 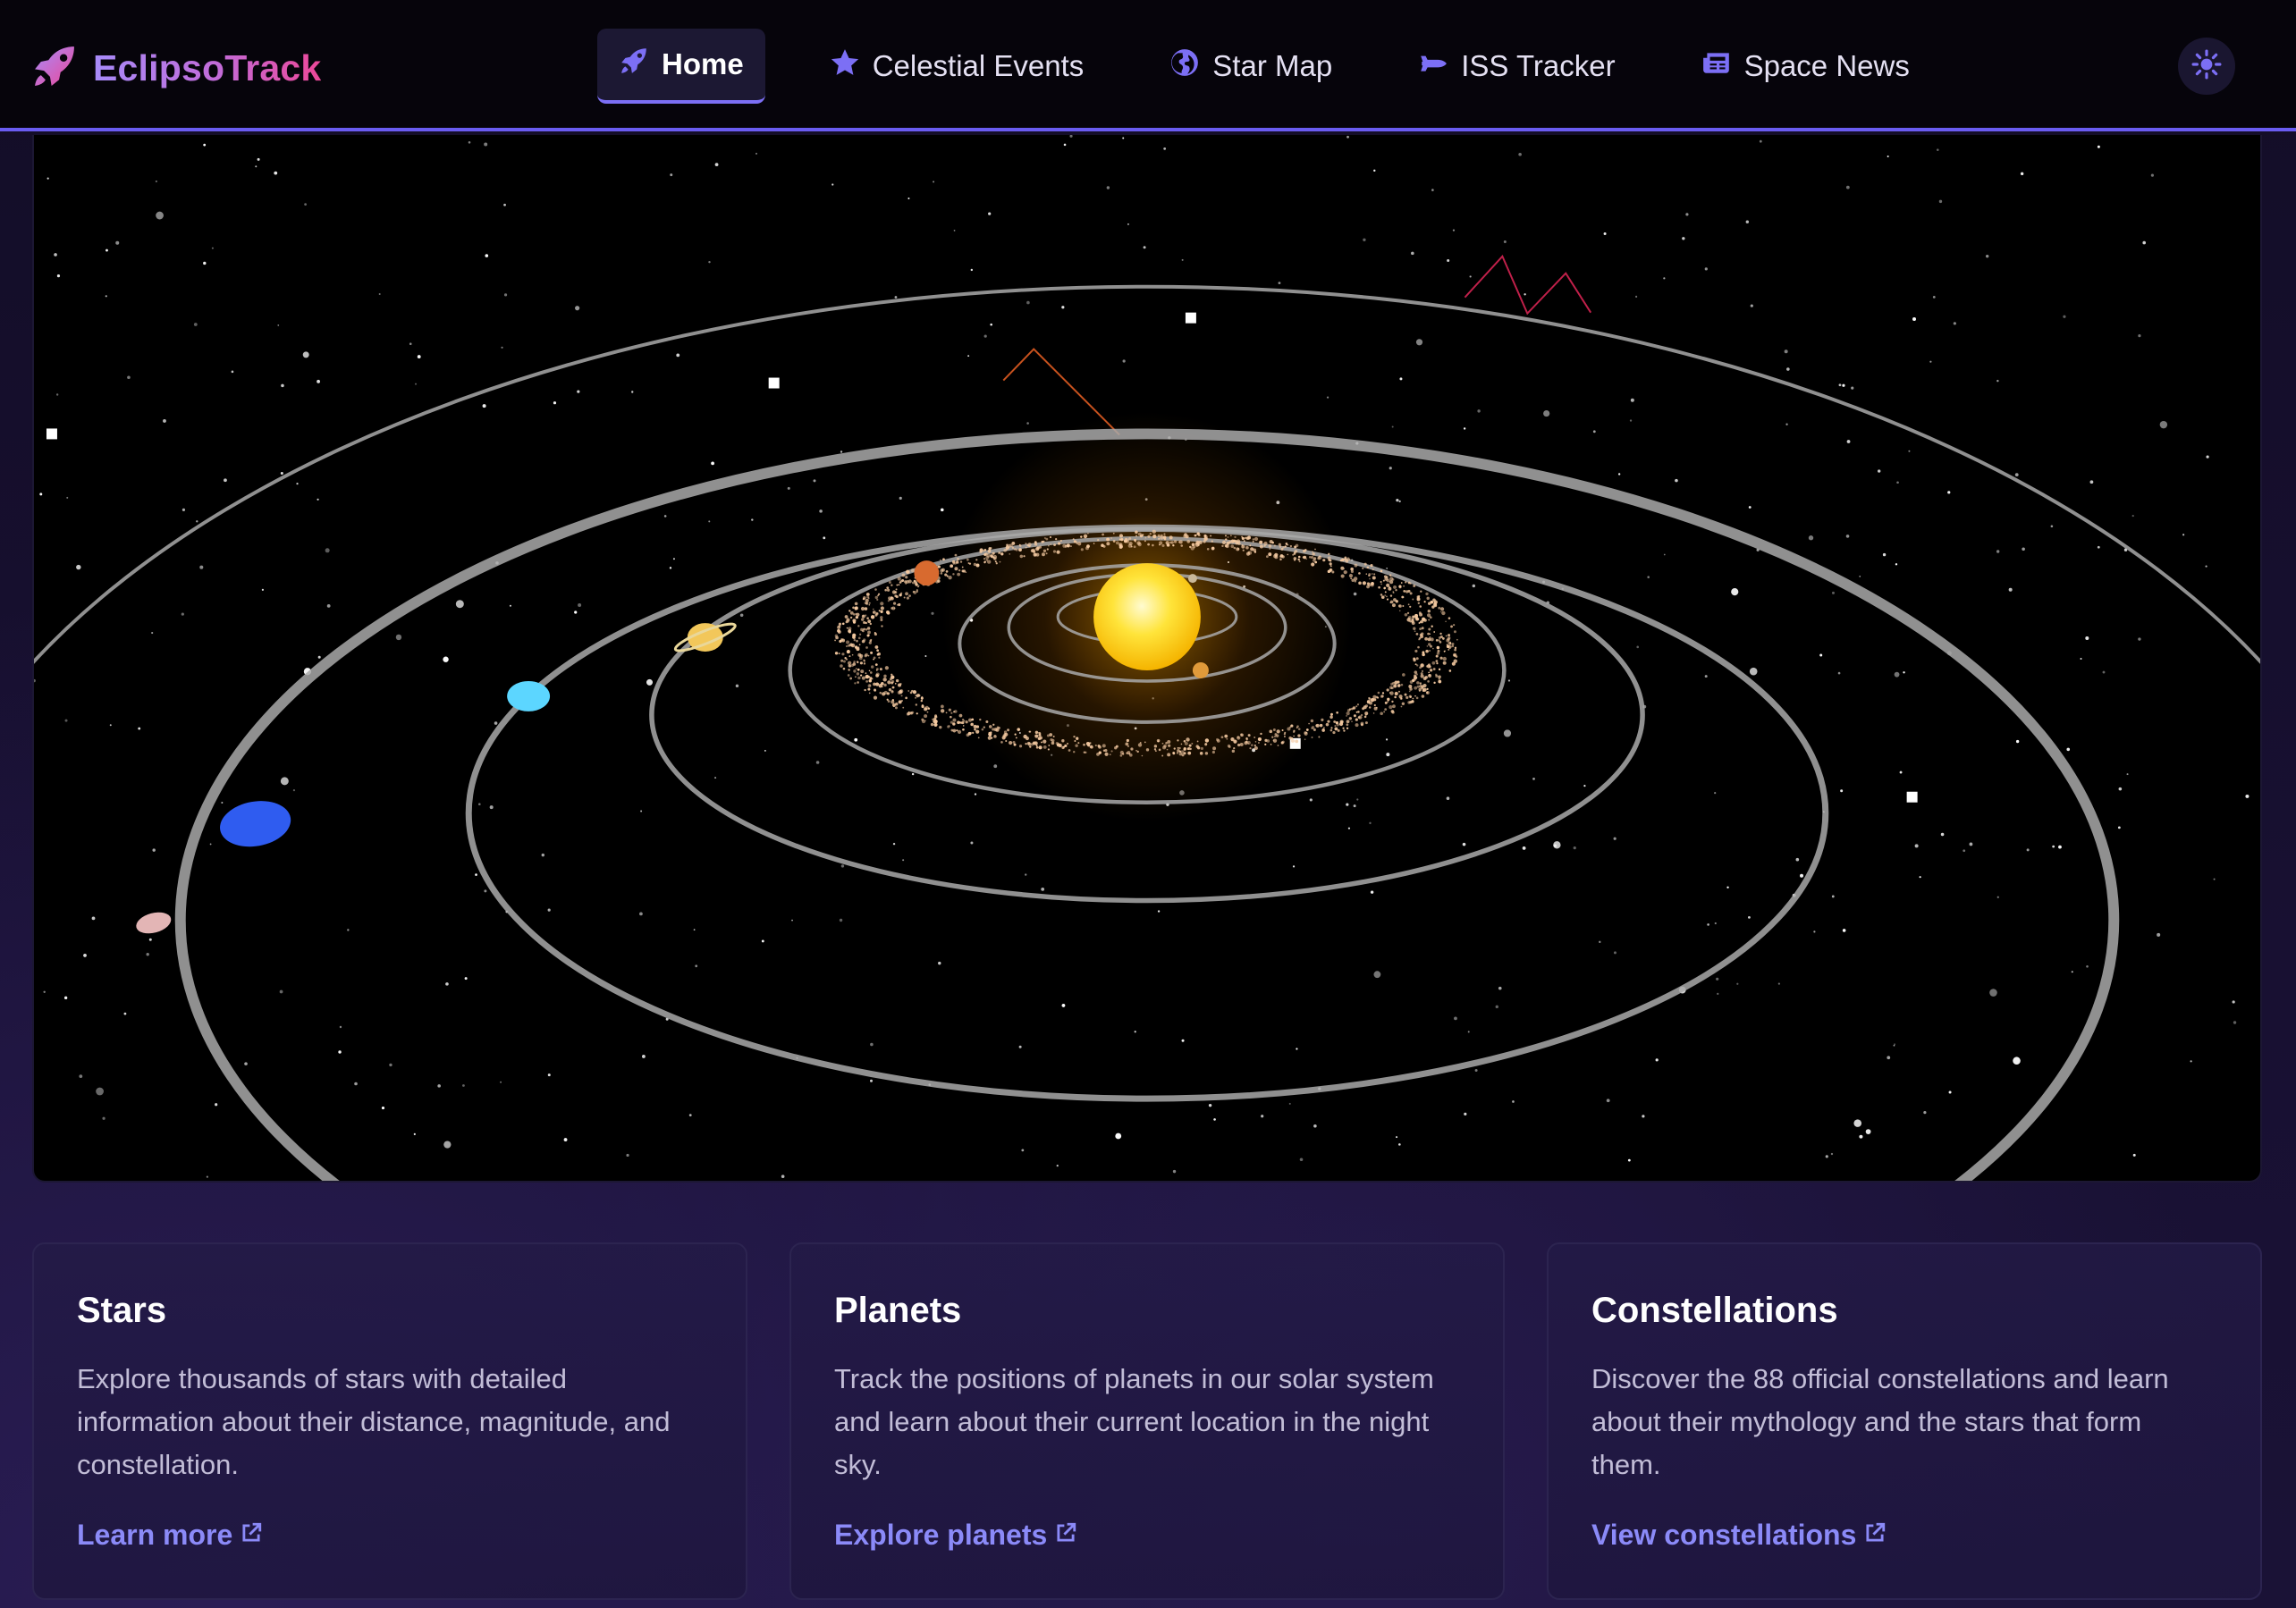 I want to click on card-link-explore-planets: Explore planets, so click(x=955, y=1535).